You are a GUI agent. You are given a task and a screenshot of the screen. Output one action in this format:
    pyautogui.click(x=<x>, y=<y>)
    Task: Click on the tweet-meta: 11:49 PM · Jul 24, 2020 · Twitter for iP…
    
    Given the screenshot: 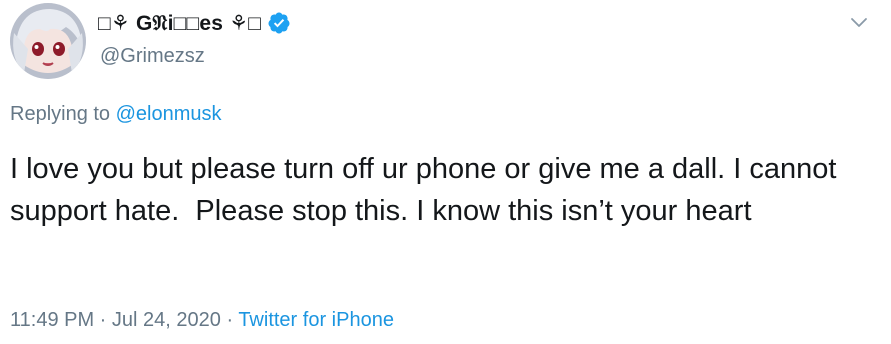 What is the action you would take?
    pyautogui.click(x=202, y=320)
    